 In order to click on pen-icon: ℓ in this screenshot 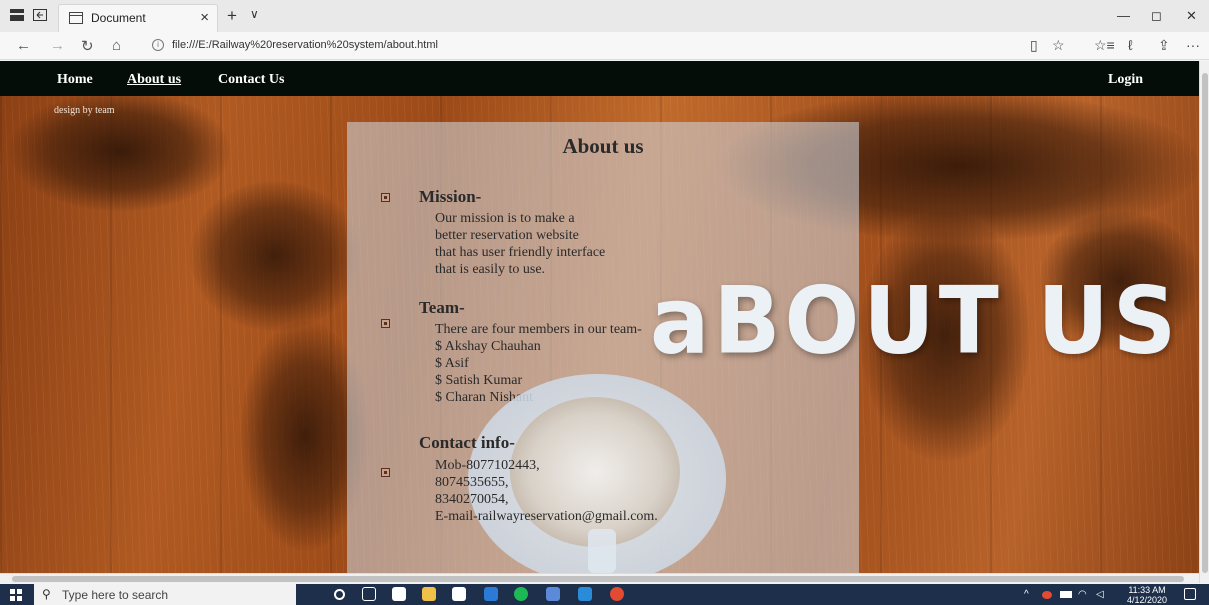, I will do `click(1130, 45)`.